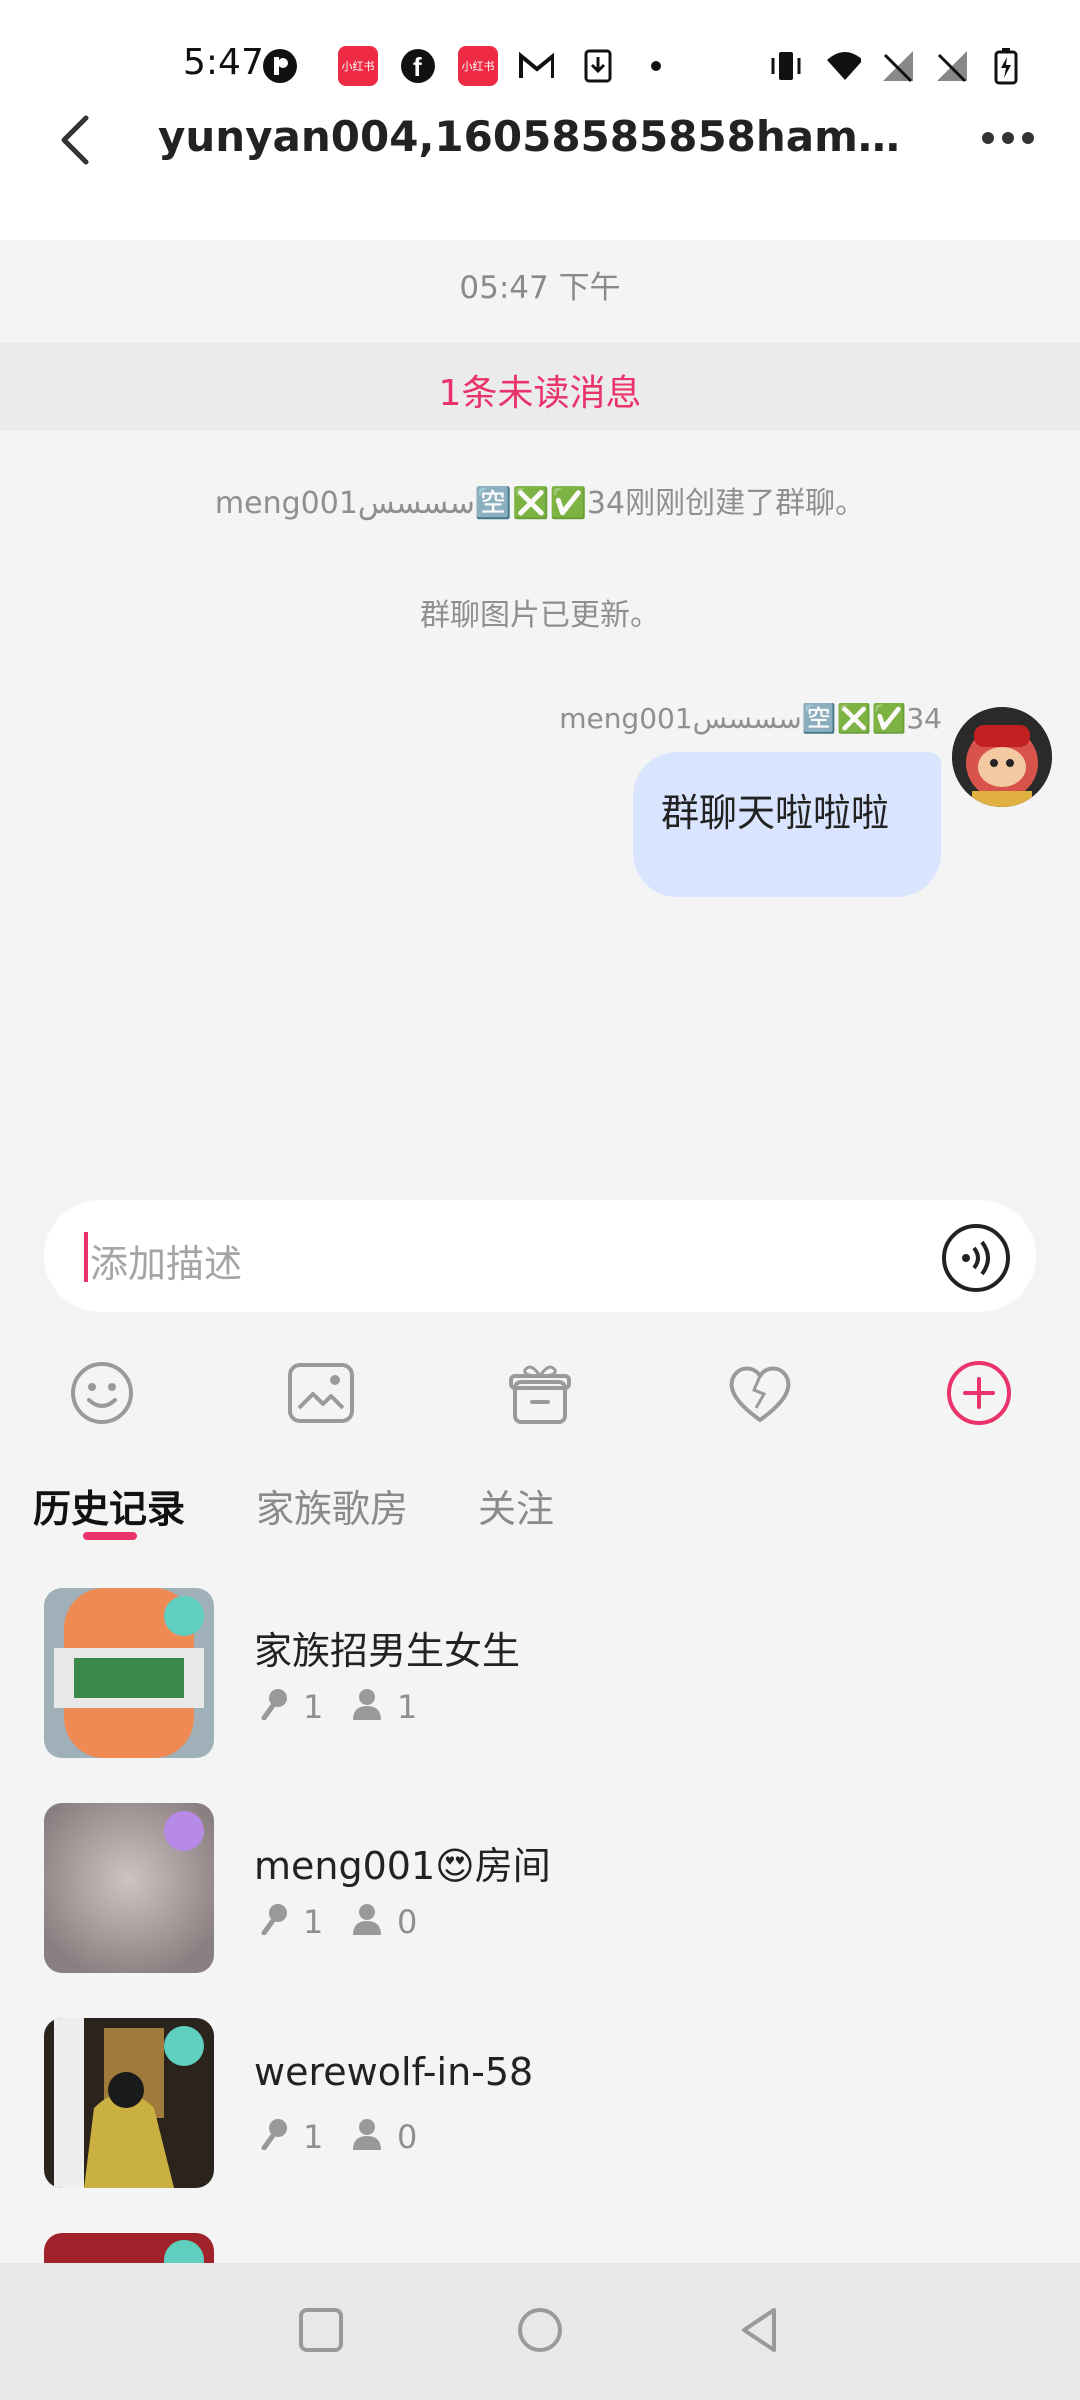 The image size is (1080, 2400). Describe the element at coordinates (786, 66) in the screenshot. I see `vibrate-icon` at that location.